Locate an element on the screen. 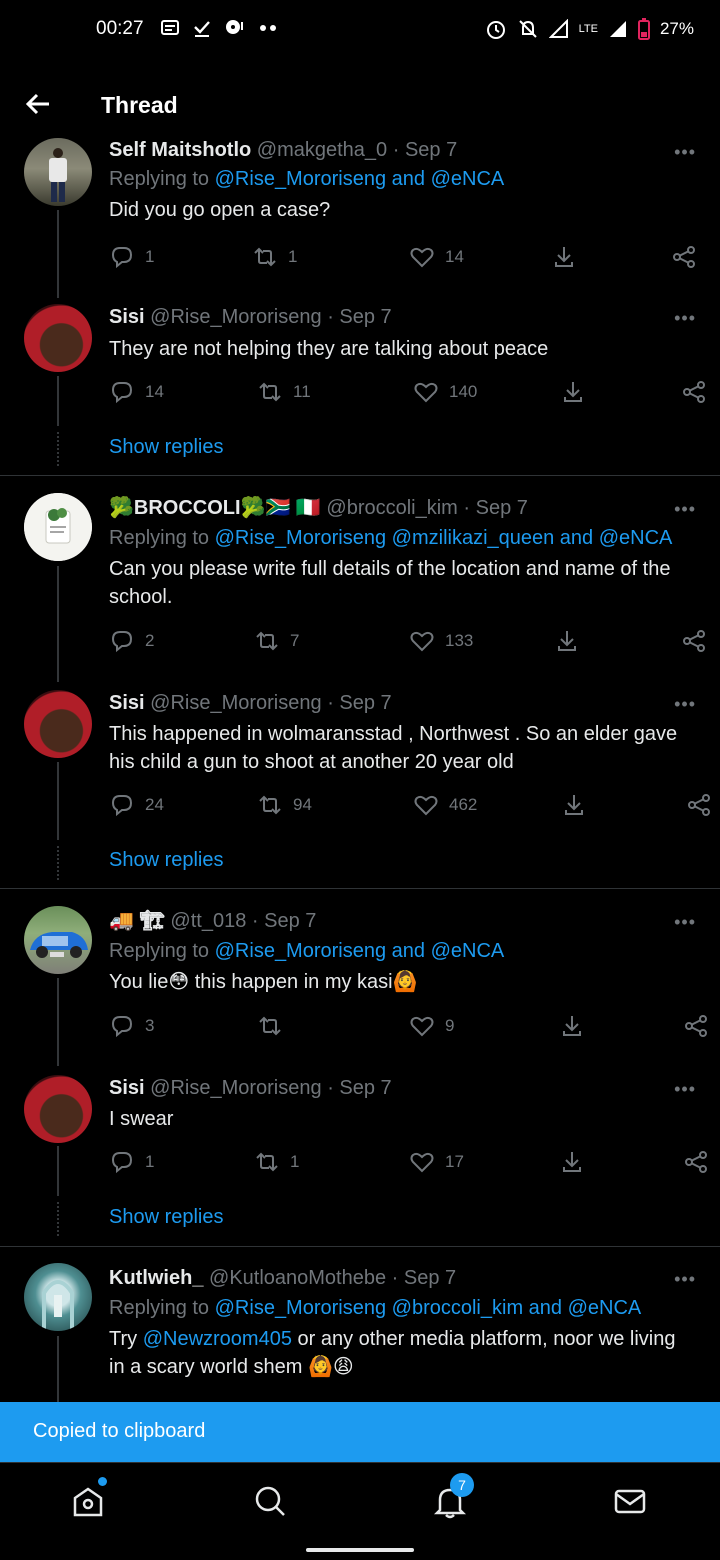 This screenshot has height=1560, width=720. nav-notifications: 7 is located at coordinates (453, 1498).